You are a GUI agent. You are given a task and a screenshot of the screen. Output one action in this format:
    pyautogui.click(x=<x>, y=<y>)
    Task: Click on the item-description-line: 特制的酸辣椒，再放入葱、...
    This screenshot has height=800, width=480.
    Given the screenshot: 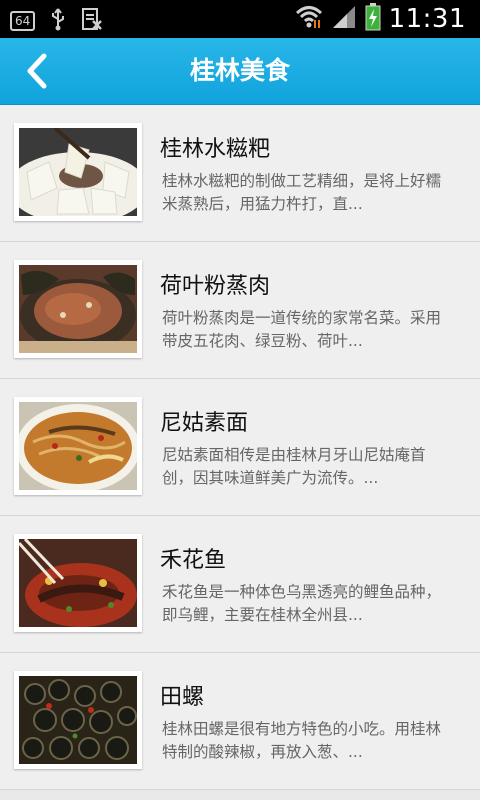 What is the action you would take?
    pyautogui.click(x=262, y=752)
    